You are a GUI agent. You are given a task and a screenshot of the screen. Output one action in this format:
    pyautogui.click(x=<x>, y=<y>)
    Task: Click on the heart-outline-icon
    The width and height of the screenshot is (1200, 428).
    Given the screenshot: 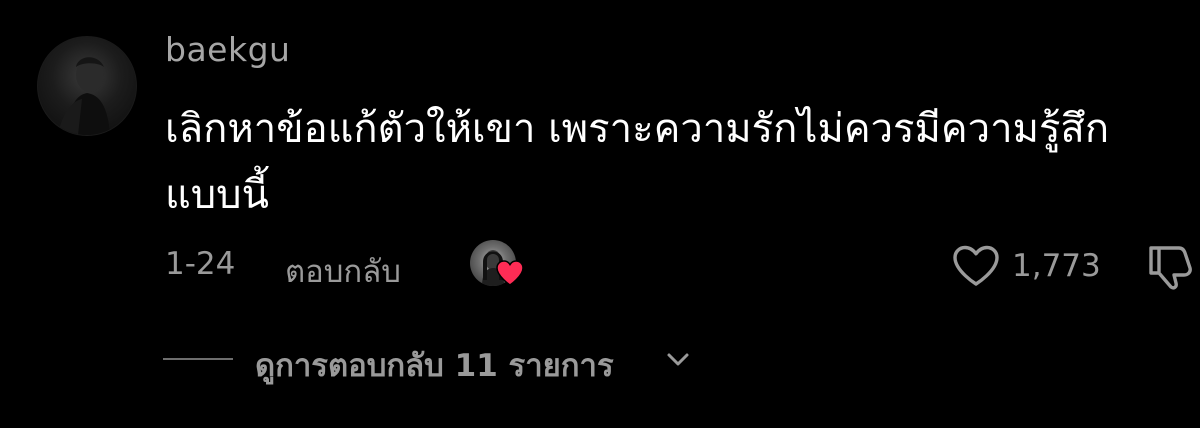 What is the action you would take?
    pyautogui.click(x=976, y=265)
    